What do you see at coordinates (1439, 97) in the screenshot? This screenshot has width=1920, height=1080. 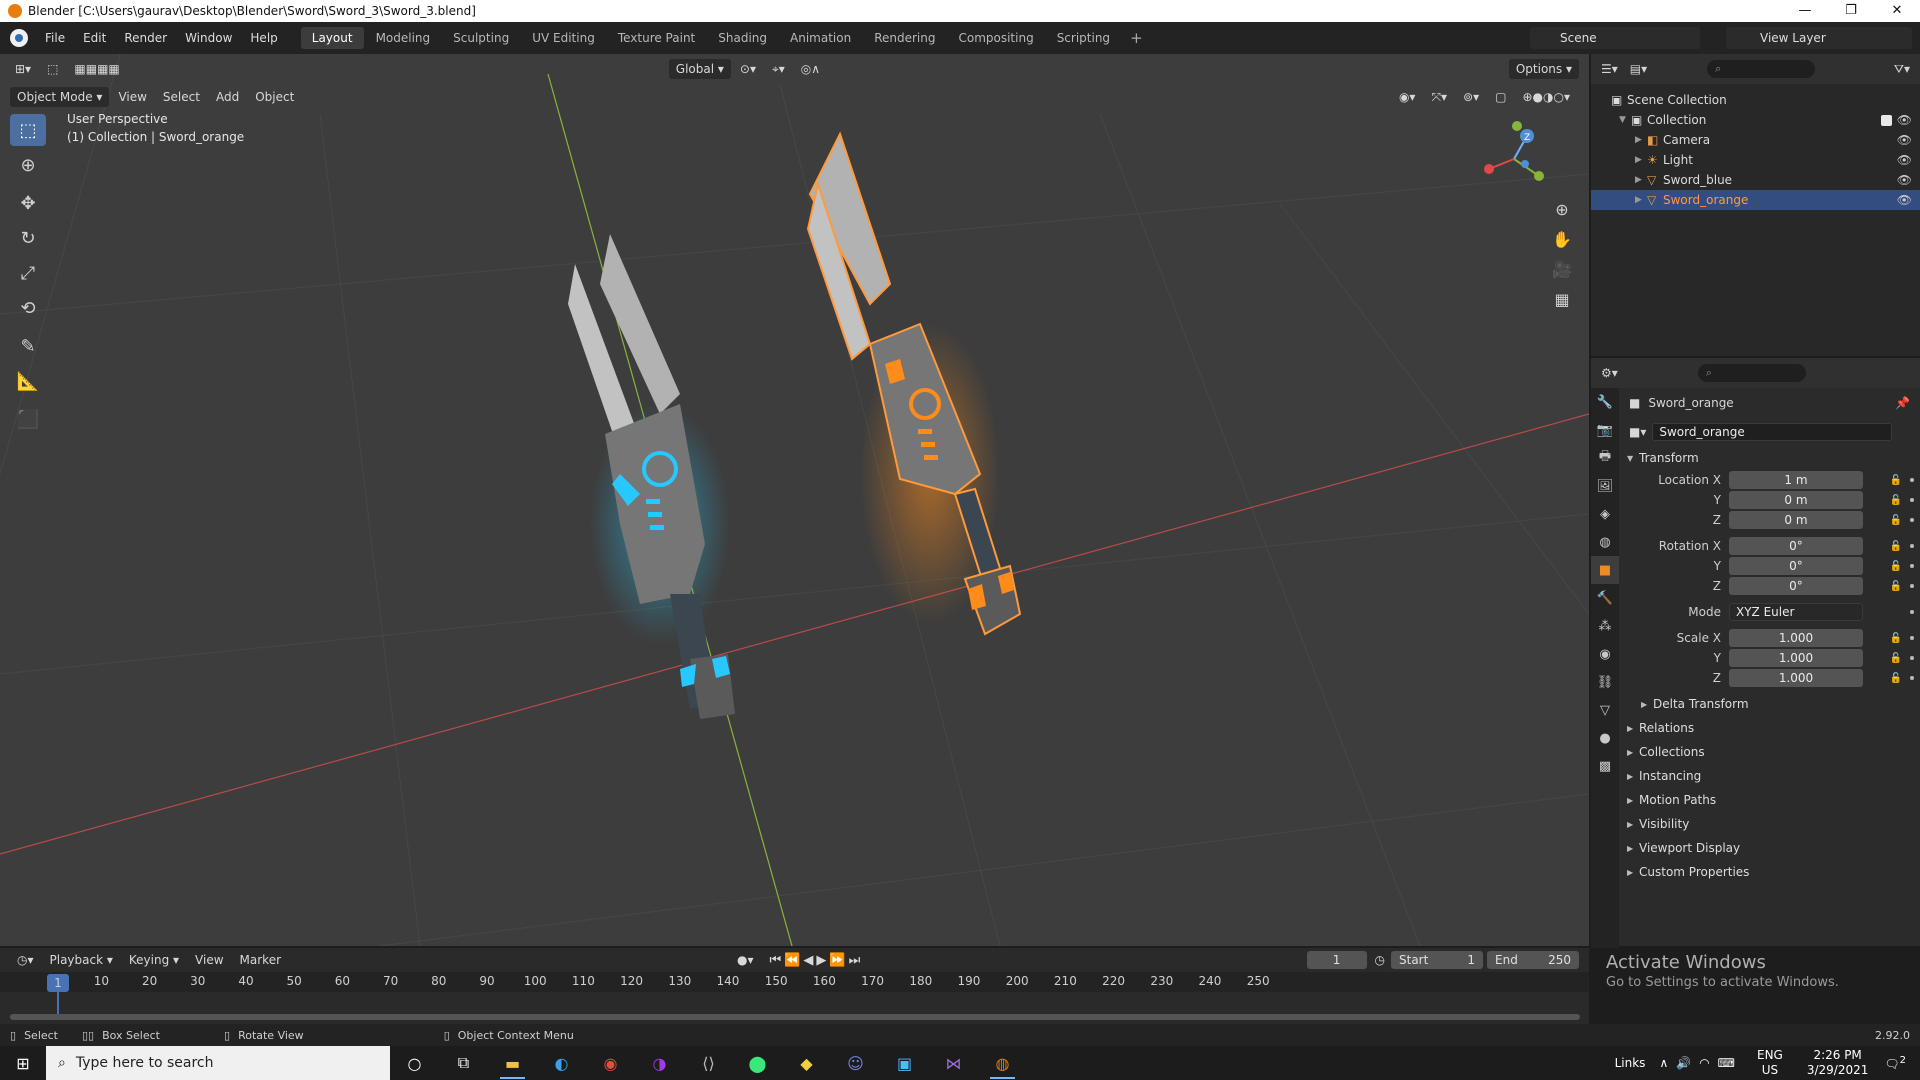 I see `gizmo-toggle-icon: ⤧▾` at bounding box center [1439, 97].